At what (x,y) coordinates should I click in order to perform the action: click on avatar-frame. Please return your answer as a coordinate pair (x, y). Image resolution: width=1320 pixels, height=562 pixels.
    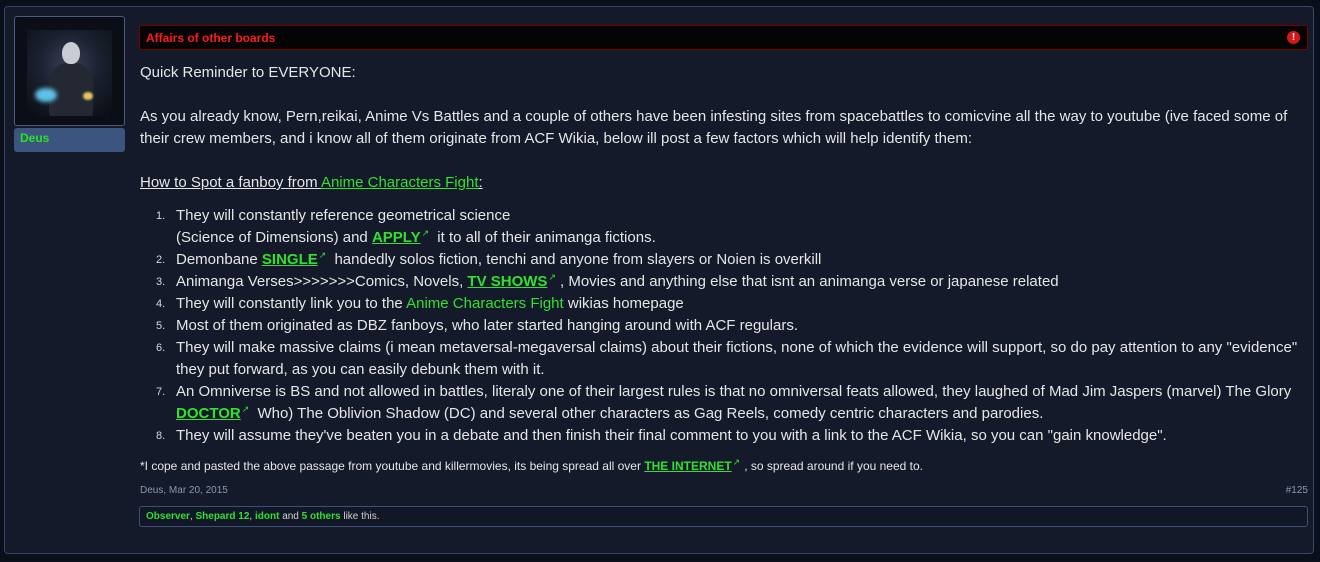
    Looking at the image, I should click on (69, 71).